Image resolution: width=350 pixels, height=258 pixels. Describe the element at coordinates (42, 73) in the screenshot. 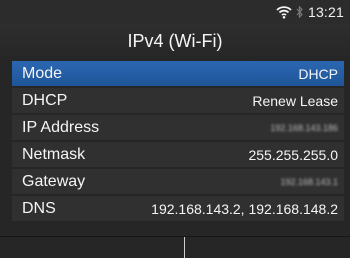

I see `setting-label: Mode` at that location.